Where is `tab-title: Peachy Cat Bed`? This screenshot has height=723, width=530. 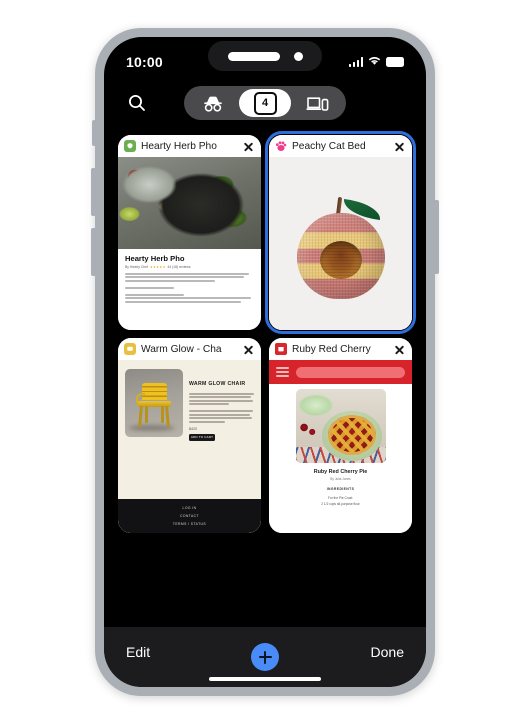 tab-title: Peachy Cat Bed is located at coordinates (329, 146).